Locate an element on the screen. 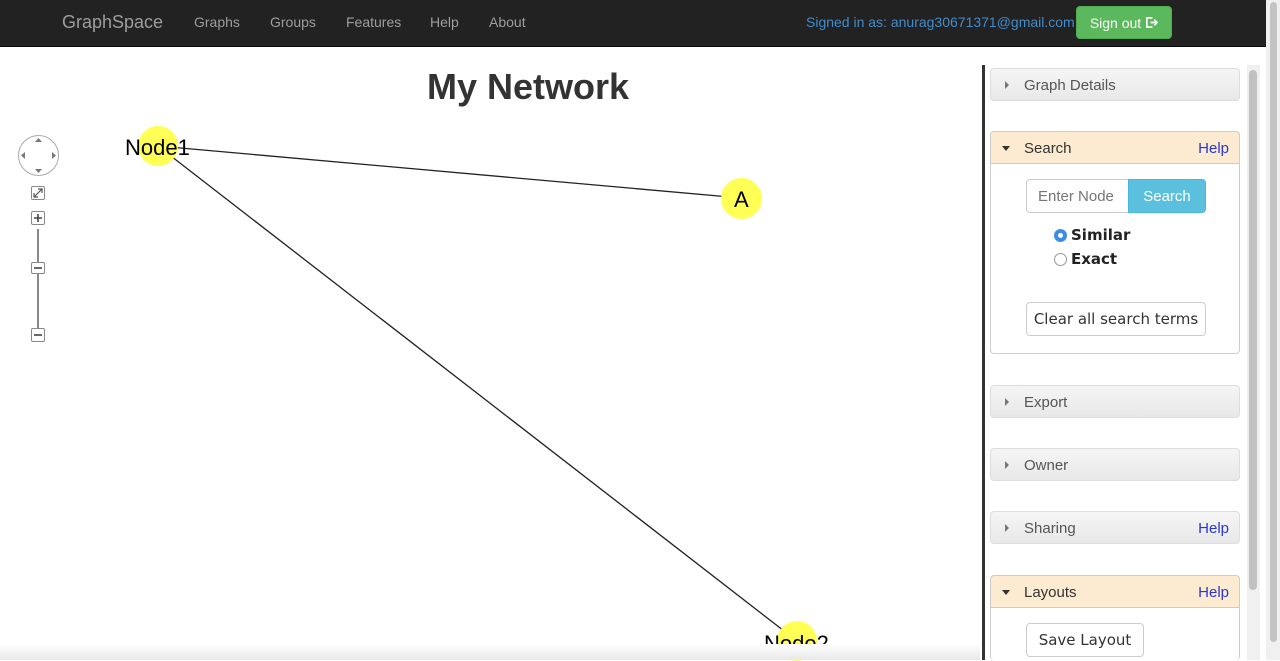 The width and height of the screenshot is (1280, 661). sign-out-button: Sign out is located at coordinates (1124, 22).